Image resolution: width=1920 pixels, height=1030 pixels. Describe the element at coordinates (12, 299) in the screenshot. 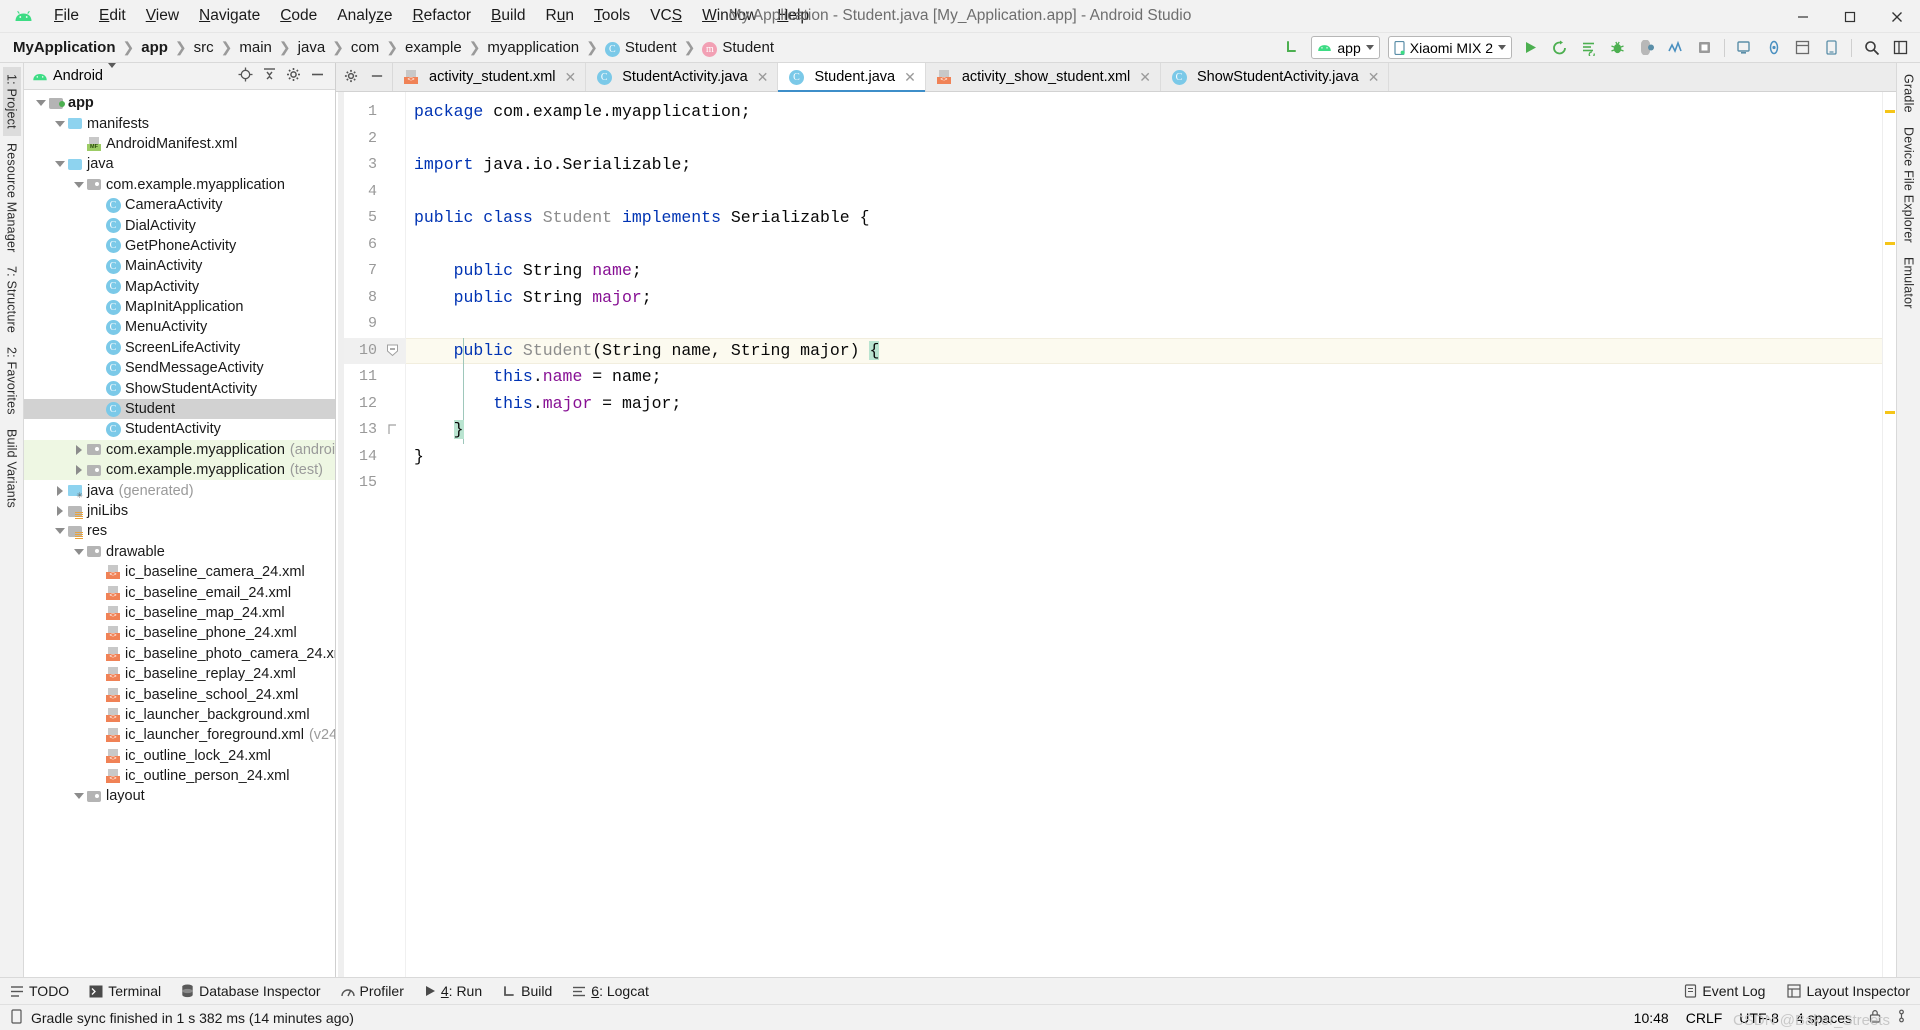

I see `rail-tab-7-structure: 7: Structure` at that location.